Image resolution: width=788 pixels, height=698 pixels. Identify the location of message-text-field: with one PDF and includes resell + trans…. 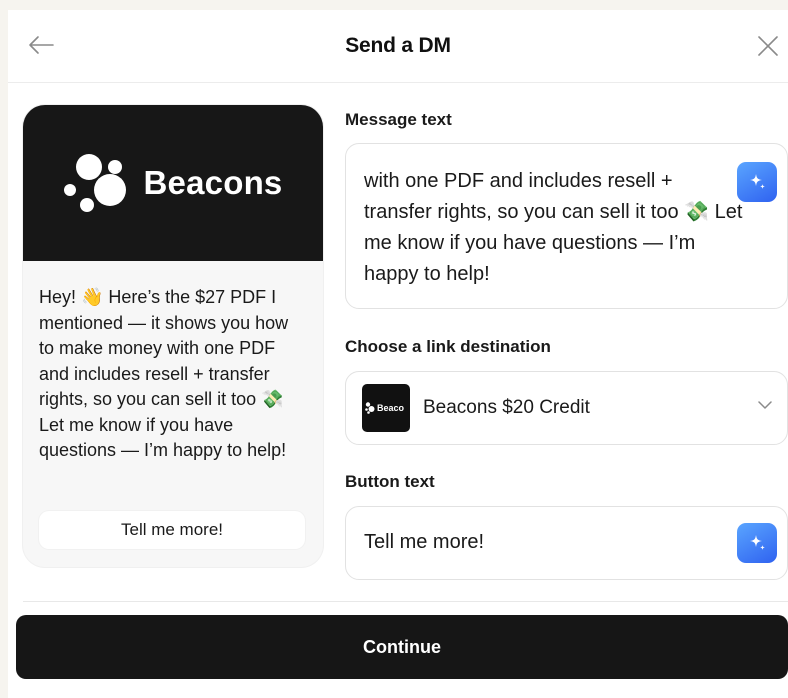
(566, 226).